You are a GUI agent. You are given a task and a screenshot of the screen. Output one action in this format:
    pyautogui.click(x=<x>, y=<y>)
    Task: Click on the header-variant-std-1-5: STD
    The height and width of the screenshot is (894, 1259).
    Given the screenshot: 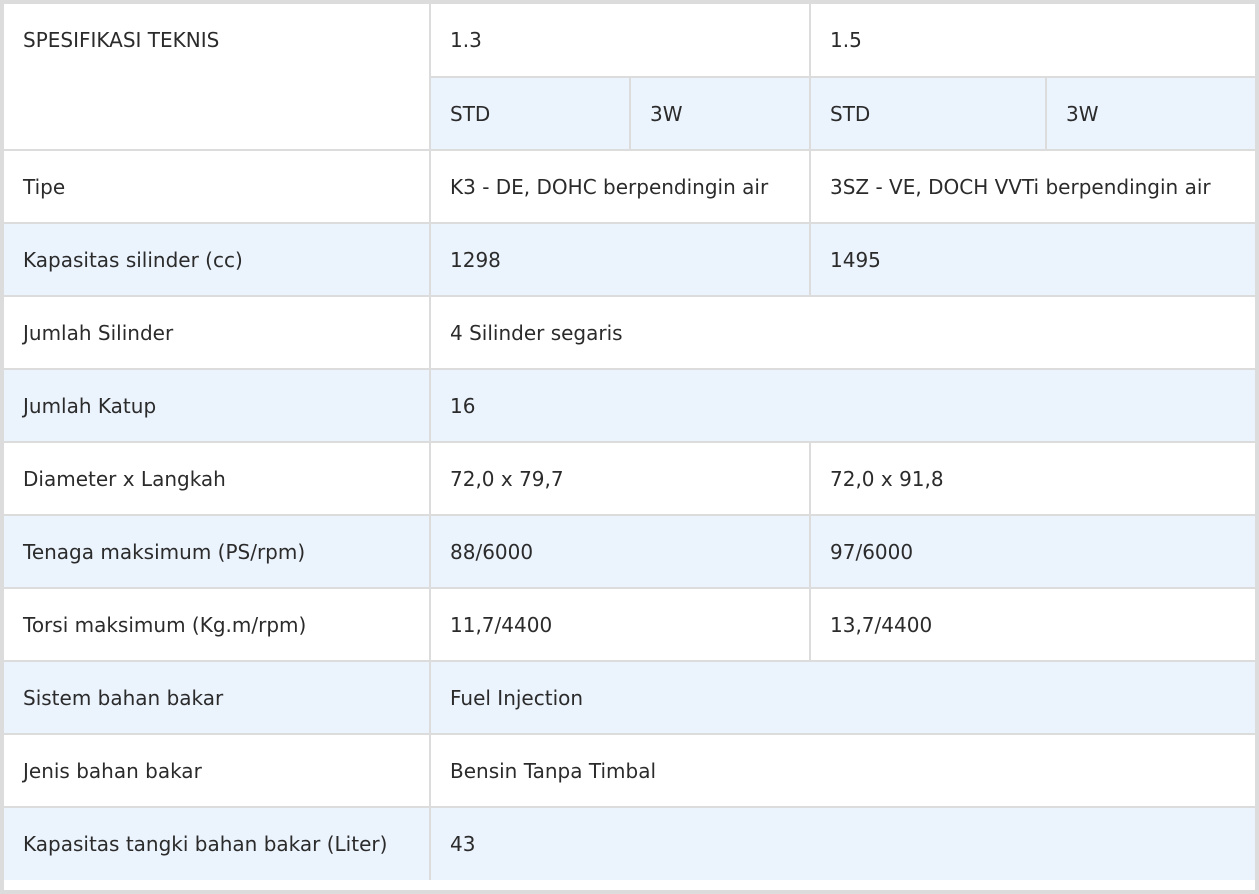 What is the action you would take?
    pyautogui.click(x=928, y=113)
    